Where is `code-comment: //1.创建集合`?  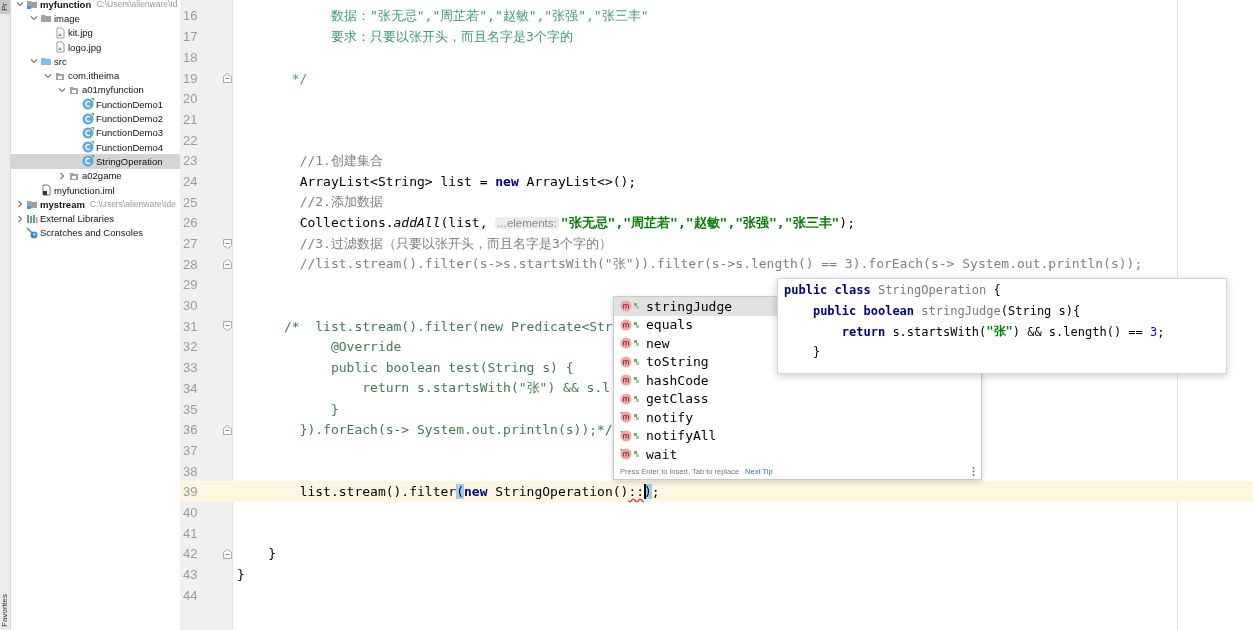
code-comment: //1.创建集合 is located at coordinates (341, 160).